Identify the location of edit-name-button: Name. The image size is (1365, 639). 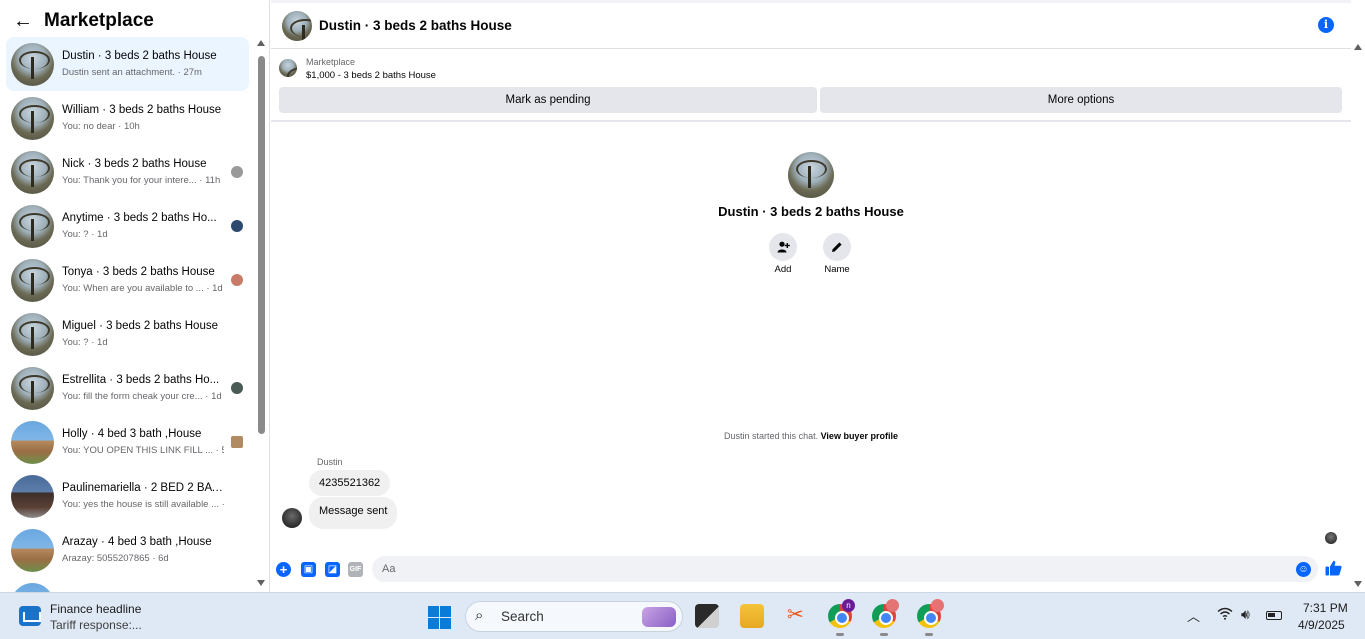
(837, 254).